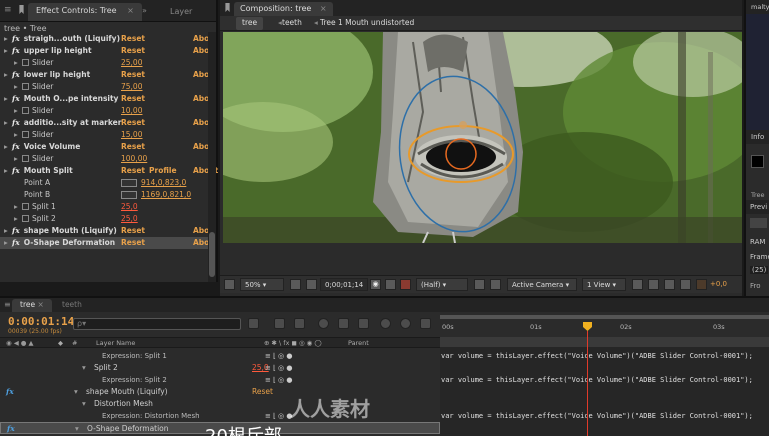 This screenshot has width=769, height=436. I want to click on crumb-teeth: teeth, so click(292, 23).